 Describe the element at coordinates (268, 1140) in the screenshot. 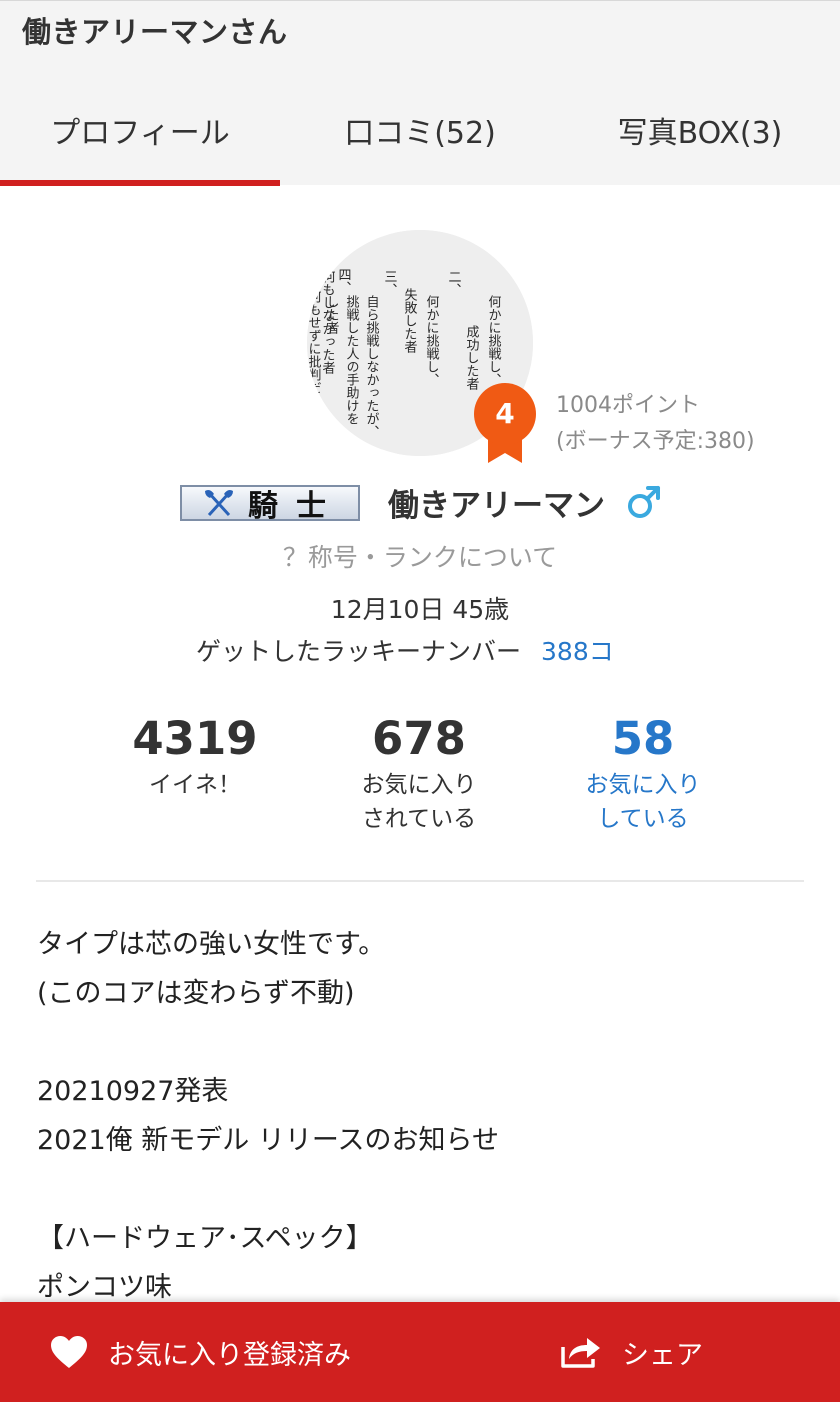

I see `bio-line: 2021俺 新モデル リリースのお知らせ` at that location.